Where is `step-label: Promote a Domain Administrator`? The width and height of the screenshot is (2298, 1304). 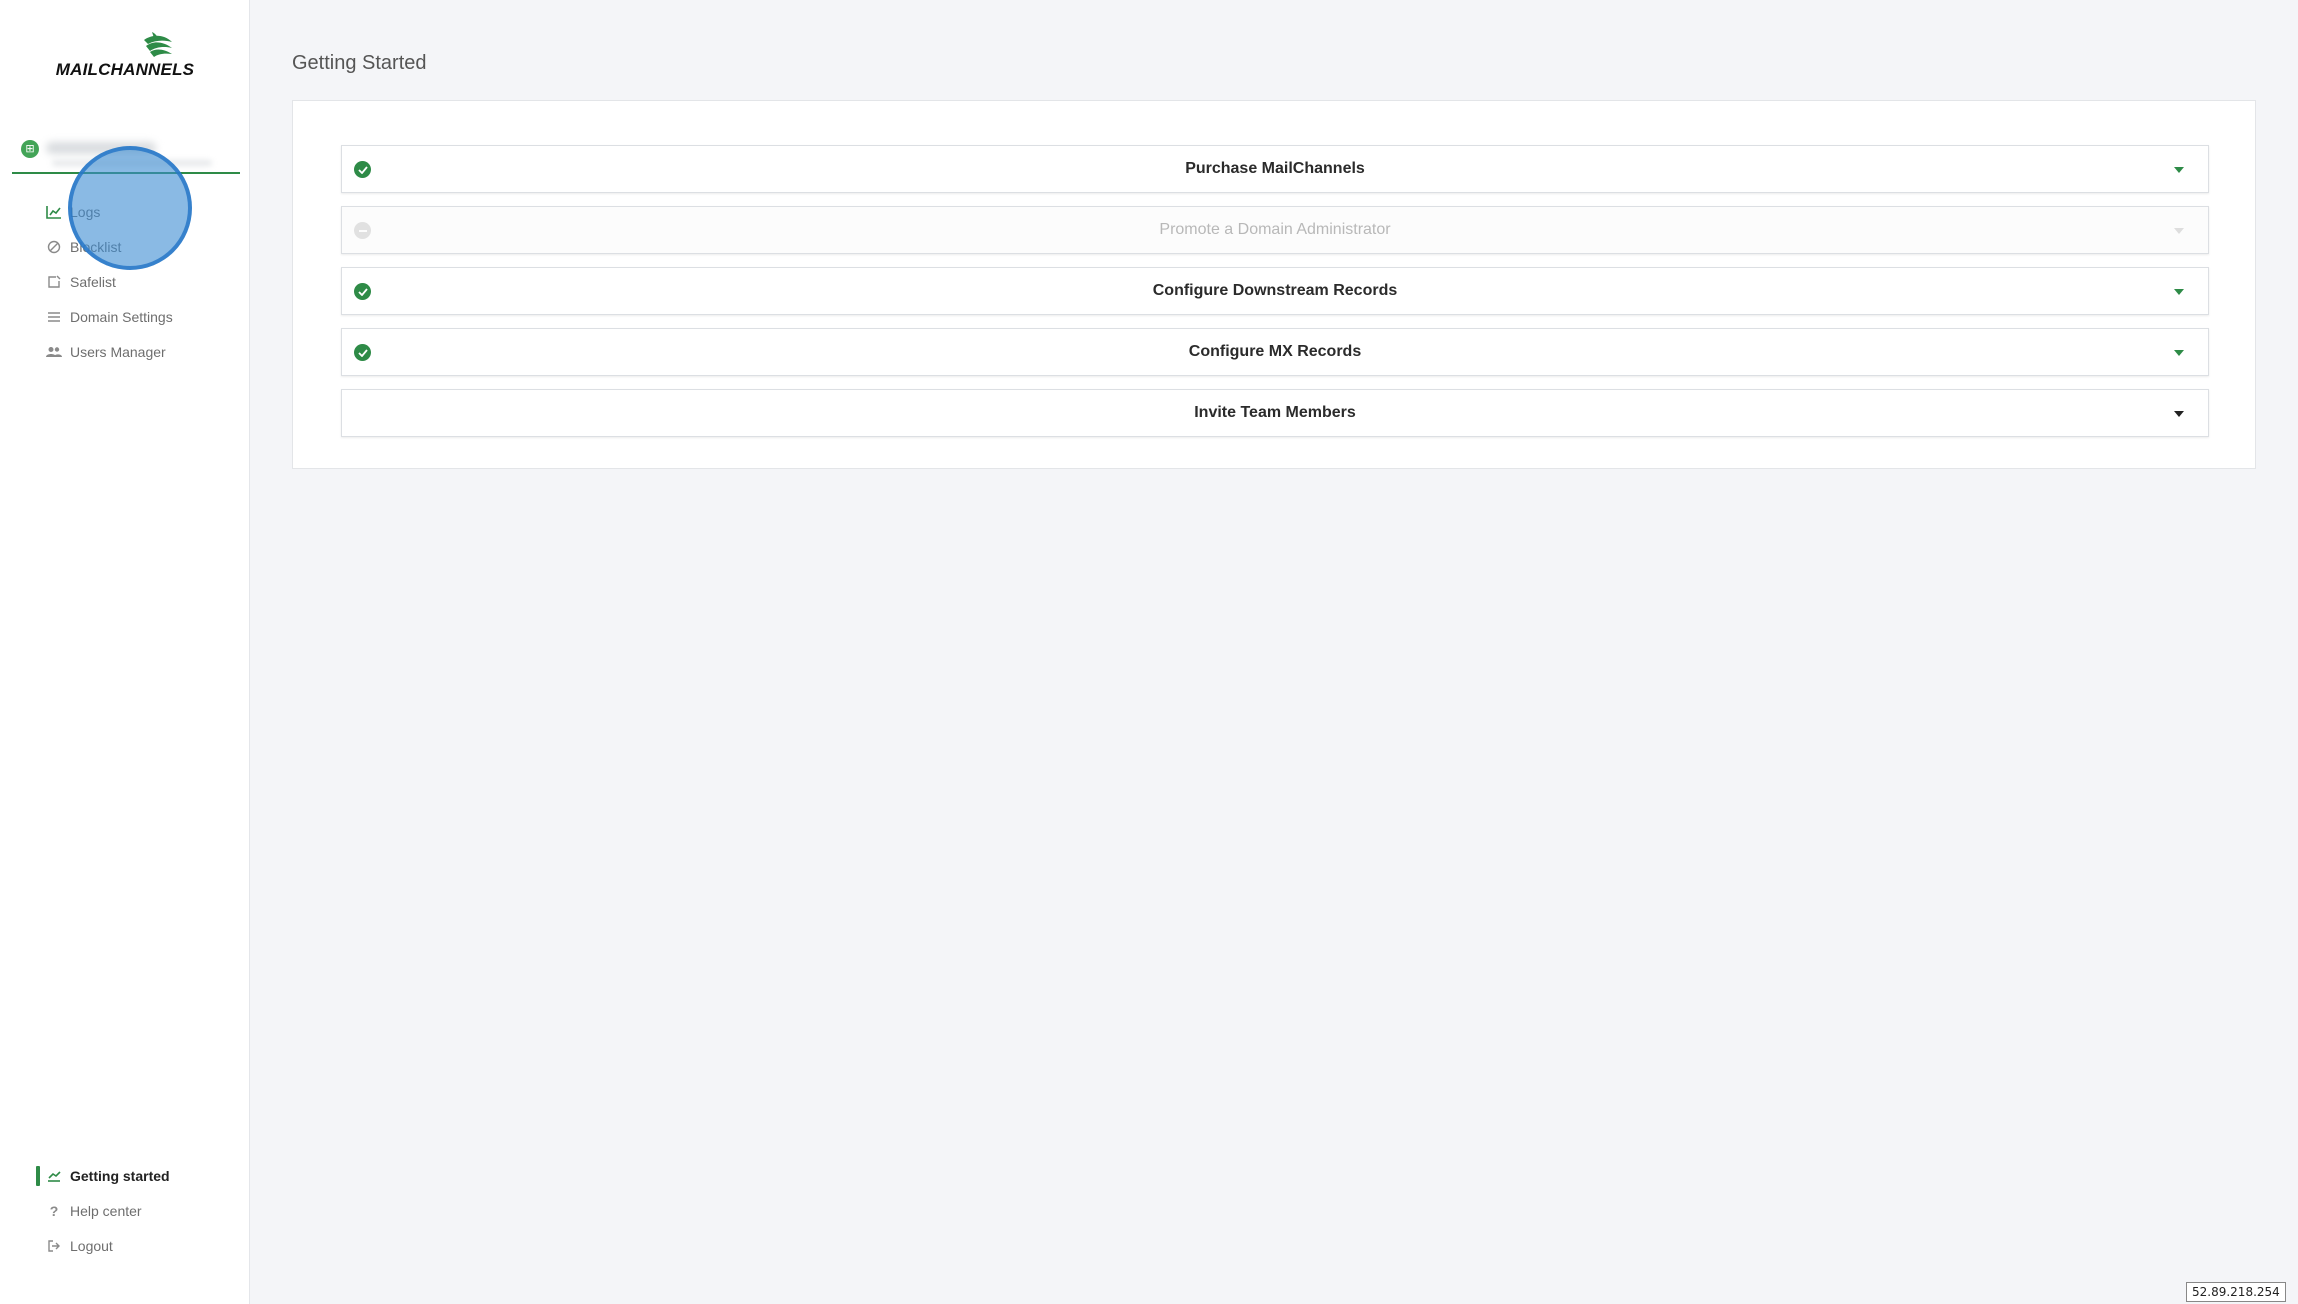 step-label: Promote a Domain Administrator is located at coordinates (1275, 229).